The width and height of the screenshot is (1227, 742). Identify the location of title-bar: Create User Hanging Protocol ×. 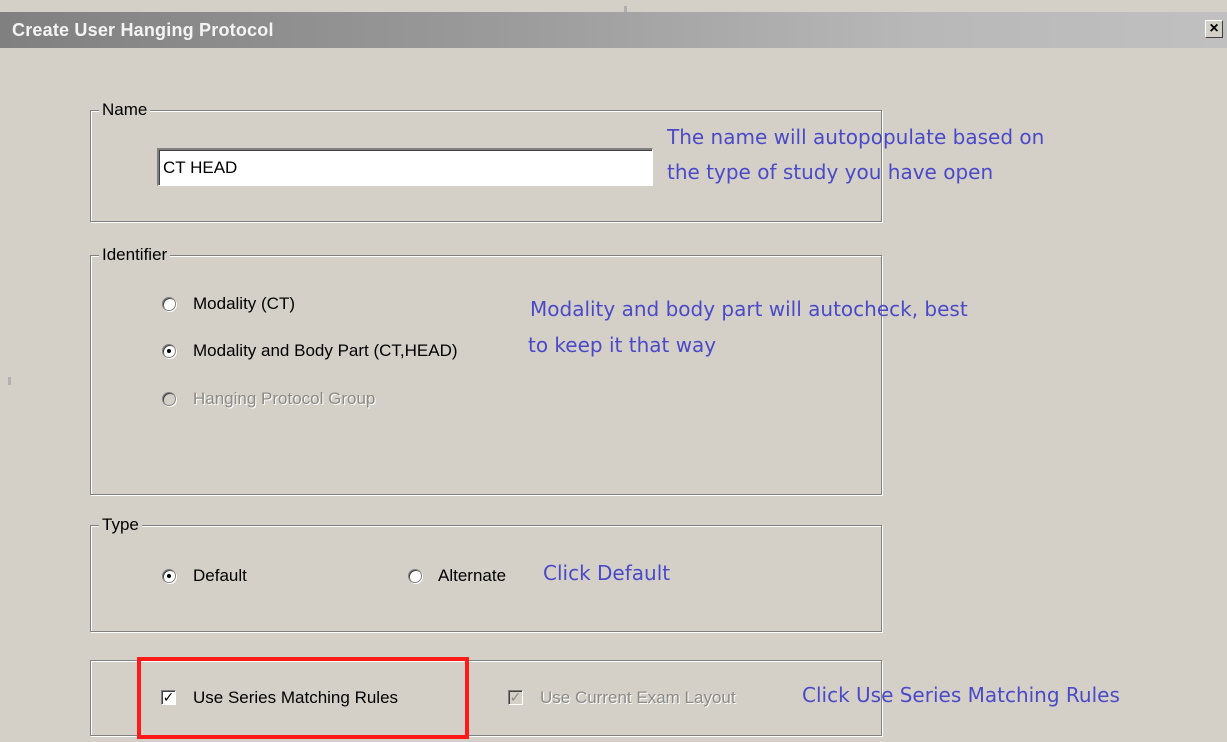
(613, 30).